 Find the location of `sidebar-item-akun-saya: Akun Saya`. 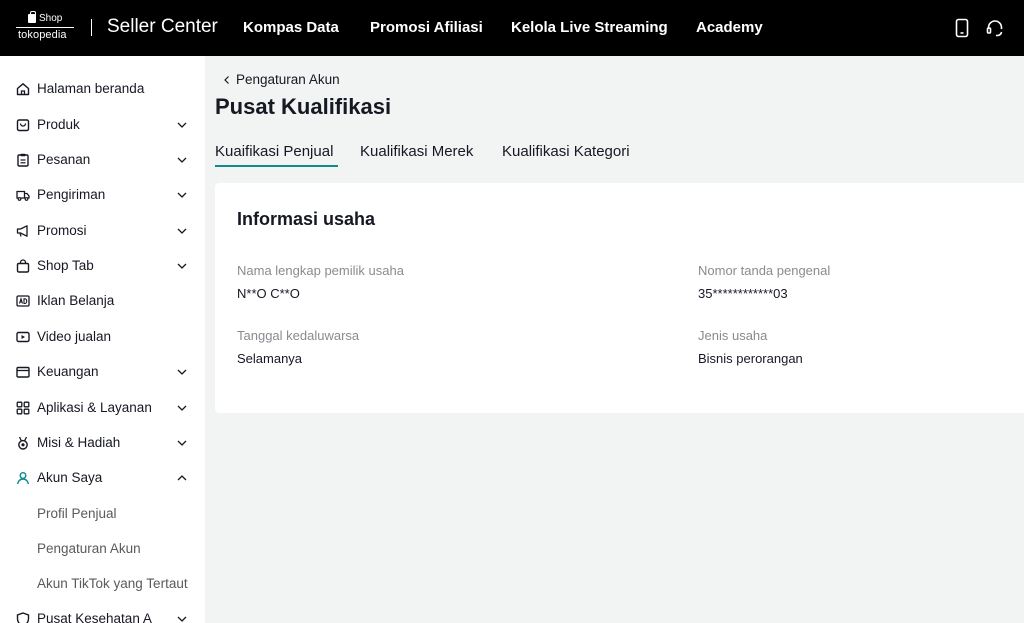

sidebar-item-akun-saya: Akun Saya is located at coordinates (102, 477).